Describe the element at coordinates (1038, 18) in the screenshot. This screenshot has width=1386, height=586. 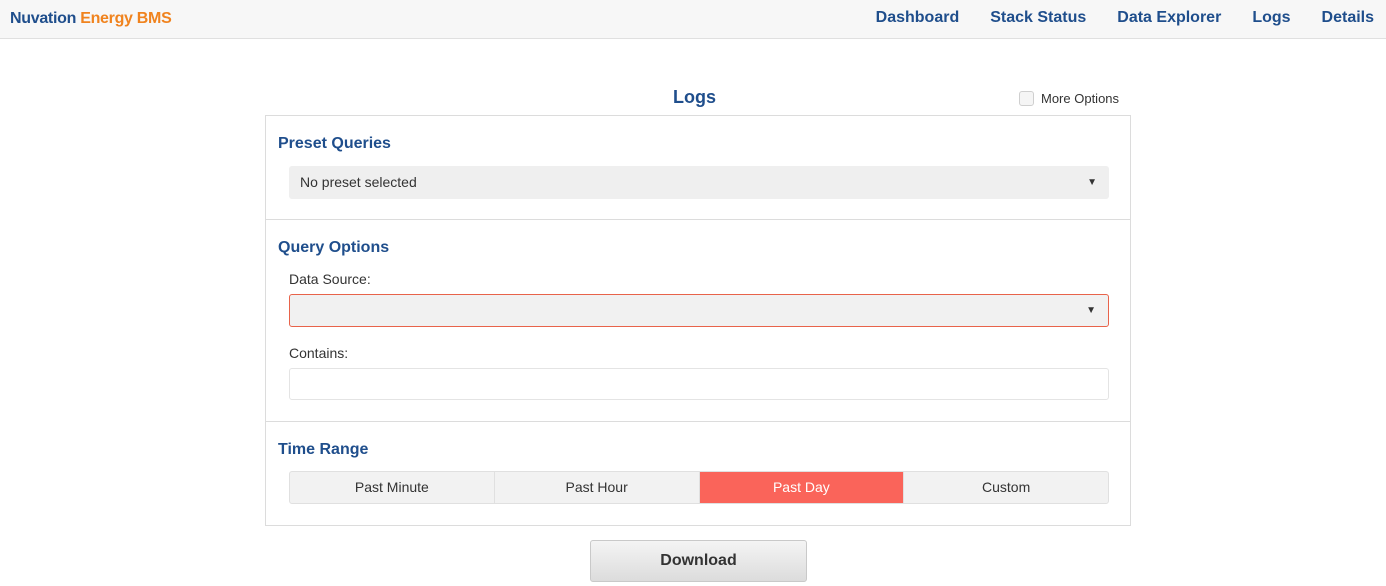
I see `nav-stack-status: Stack Status` at that location.